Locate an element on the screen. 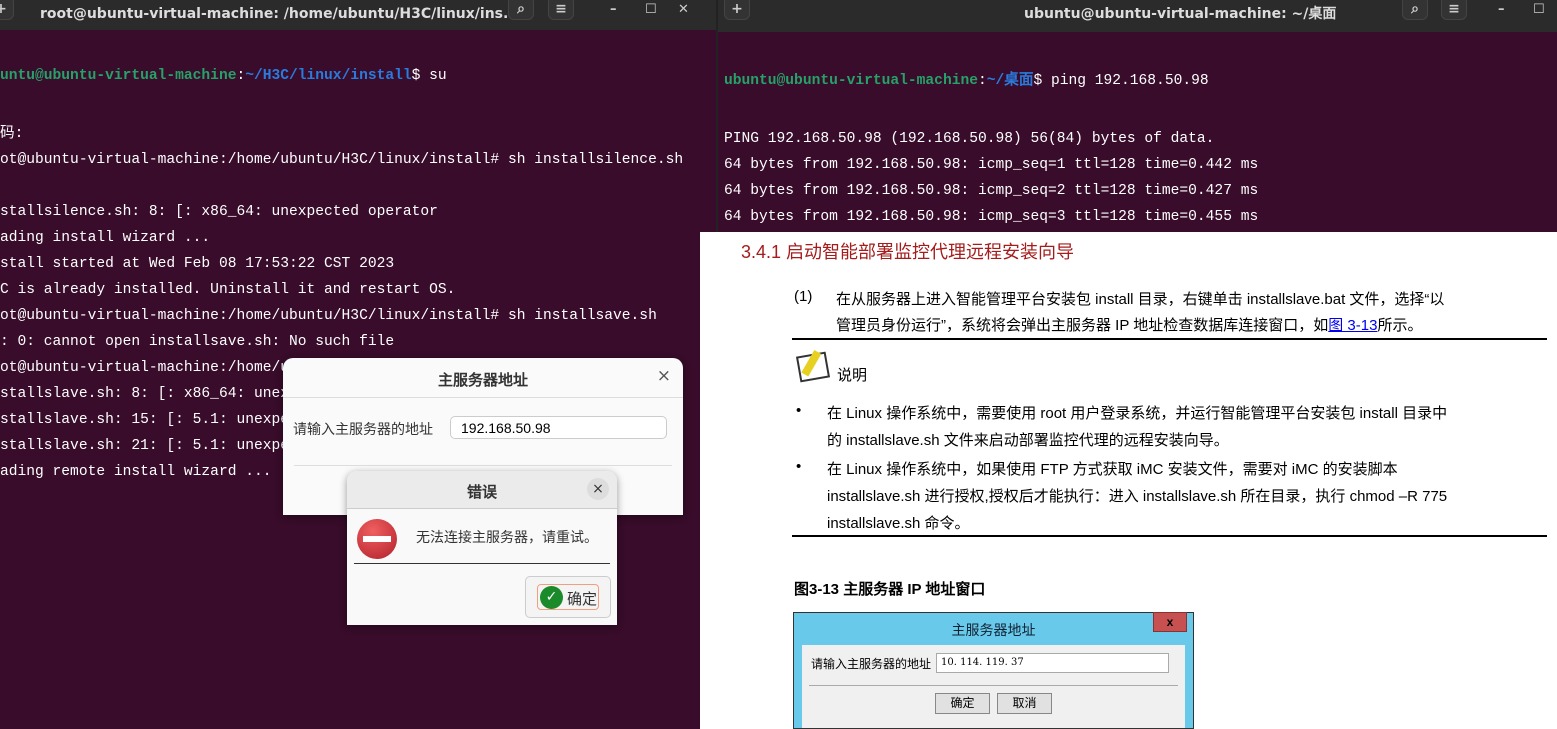 The height and width of the screenshot is (729, 1557). figure-cancel-button: 取消 is located at coordinates (1024, 703).